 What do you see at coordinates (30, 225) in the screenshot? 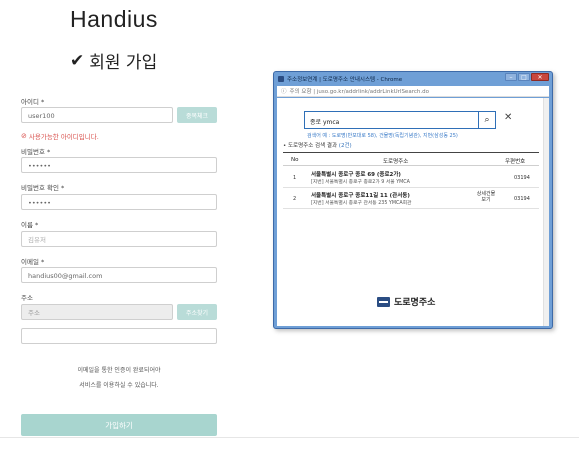
I see `name-label: 이름 *` at bounding box center [30, 225].